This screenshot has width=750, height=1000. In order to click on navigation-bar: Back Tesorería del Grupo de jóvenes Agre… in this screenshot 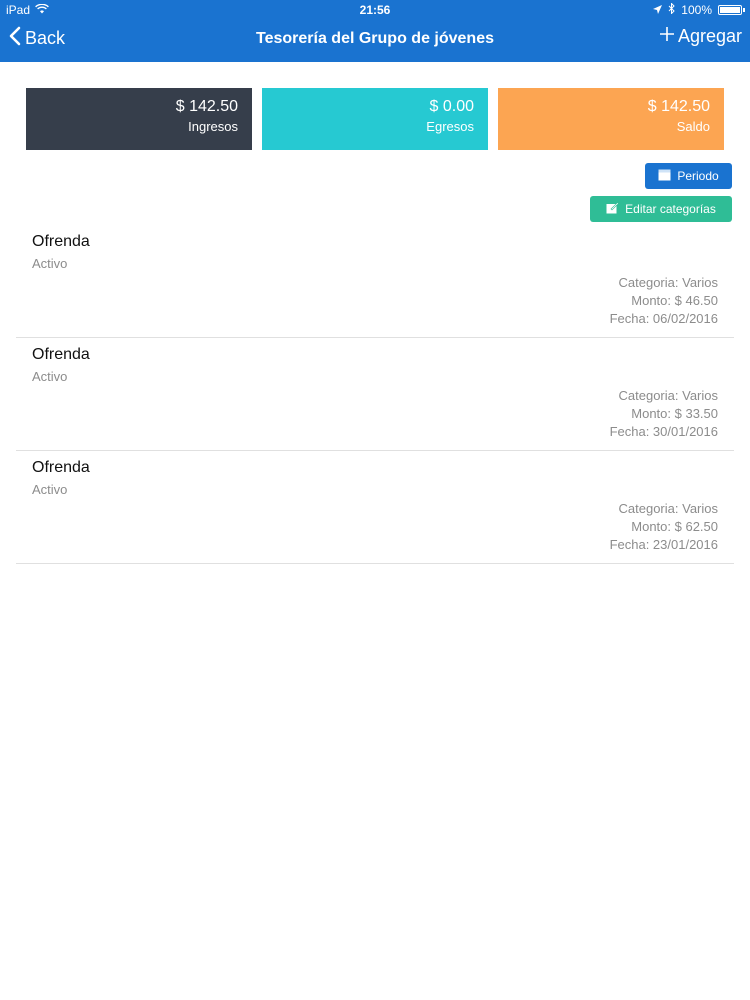, I will do `click(375, 41)`.